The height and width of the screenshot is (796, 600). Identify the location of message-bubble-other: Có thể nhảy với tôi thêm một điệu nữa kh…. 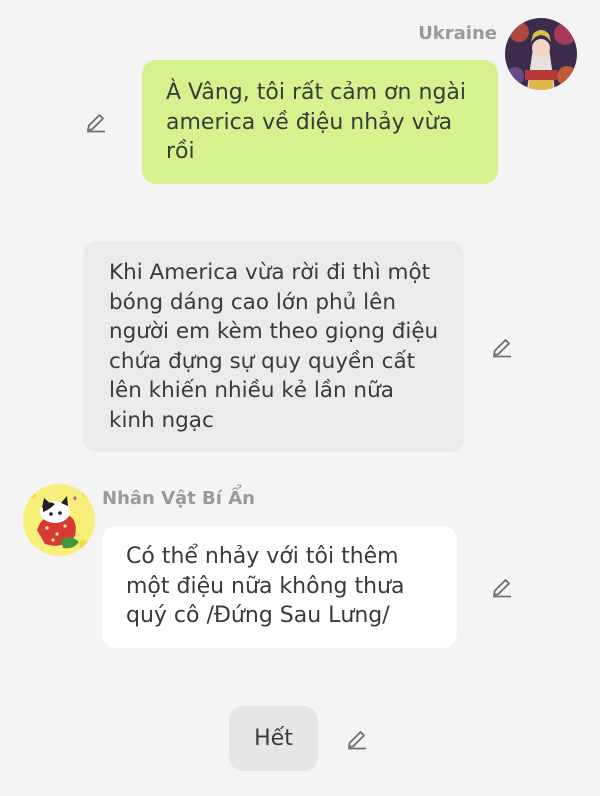
(279, 587).